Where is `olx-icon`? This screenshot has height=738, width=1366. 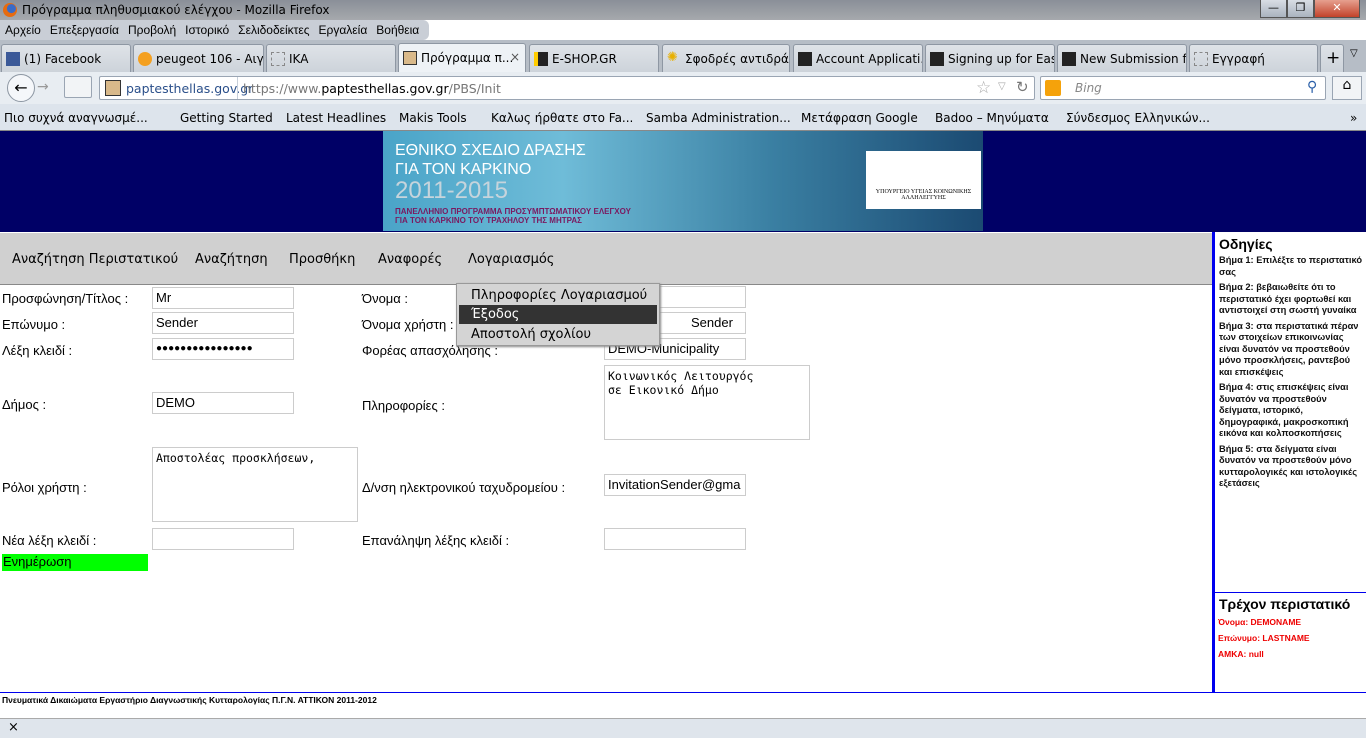
olx-icon is located at coordinates (145, 59).